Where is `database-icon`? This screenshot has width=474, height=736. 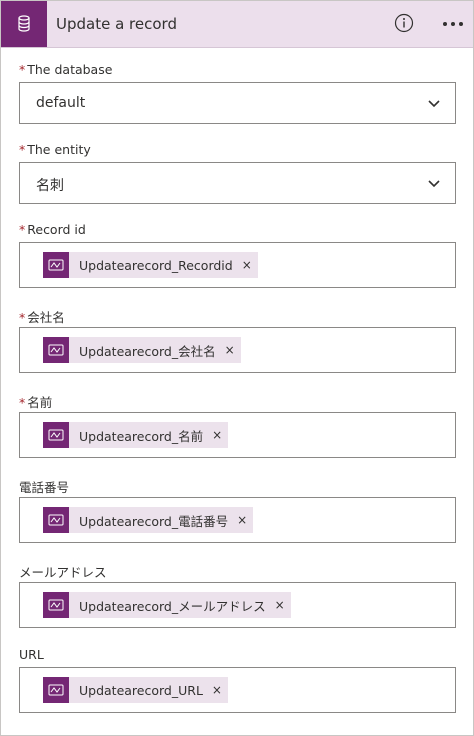 database-icon is located at coordinates (24, 24).